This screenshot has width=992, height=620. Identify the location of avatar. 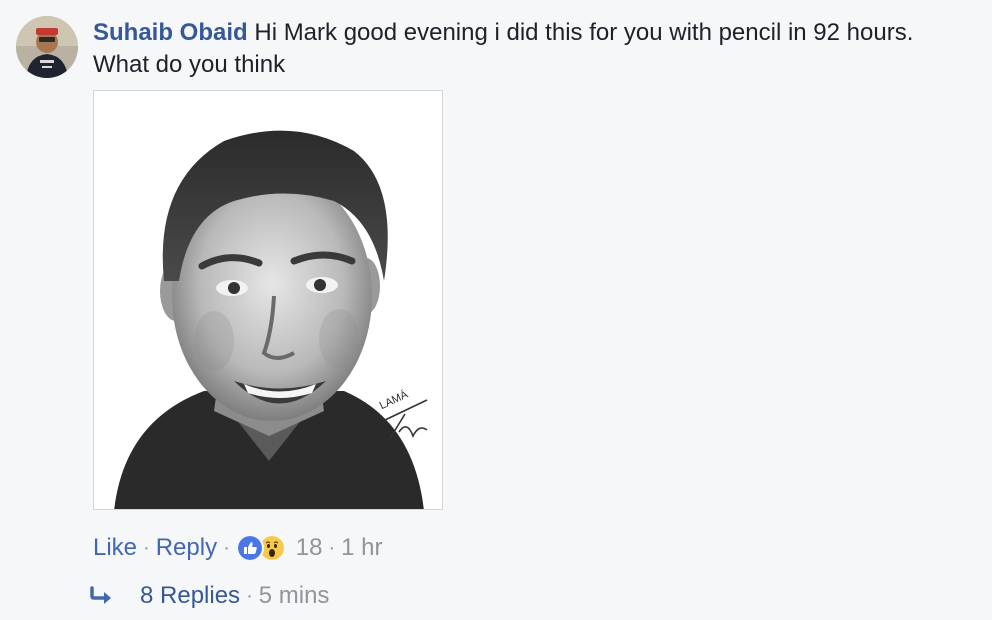
(47, 47).